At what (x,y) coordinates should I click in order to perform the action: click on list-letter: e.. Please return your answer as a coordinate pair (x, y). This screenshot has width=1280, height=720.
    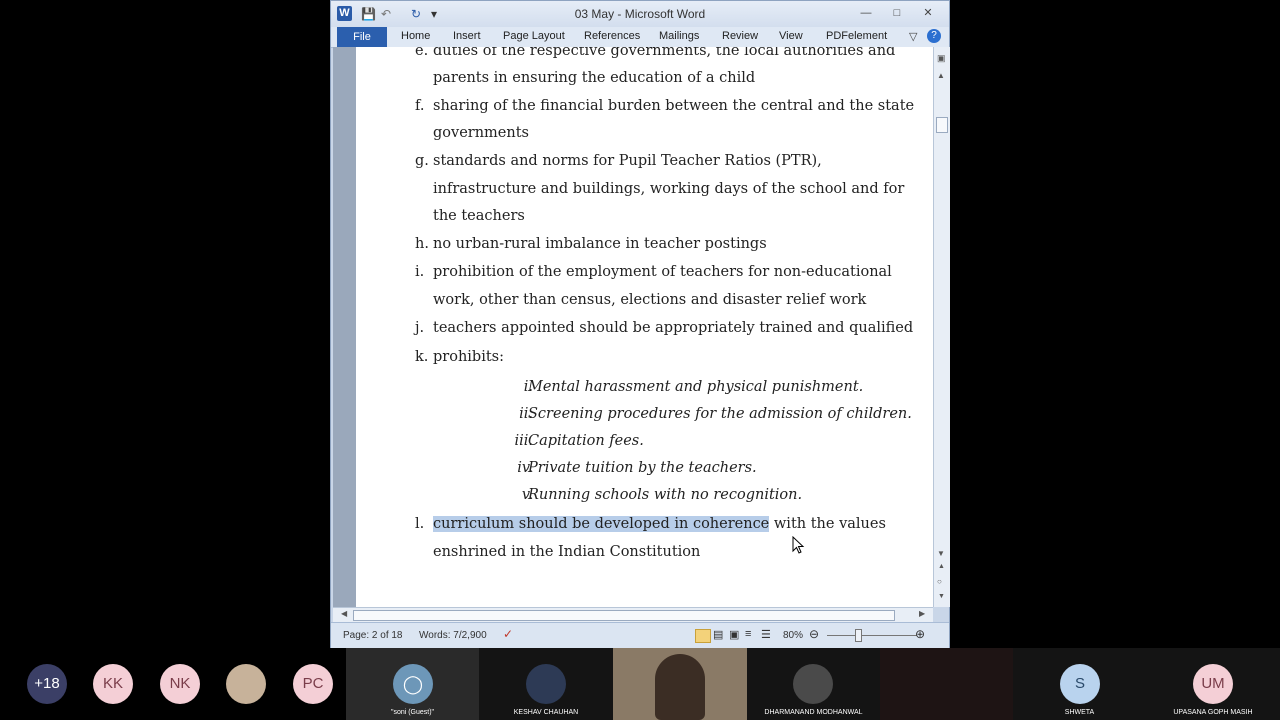
    Looking at the image, I should click on (422, 53).